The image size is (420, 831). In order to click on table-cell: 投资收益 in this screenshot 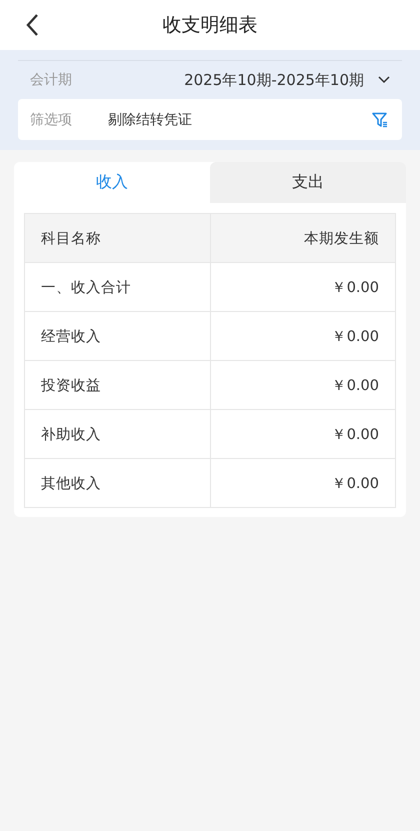, I will do `click(117, 385)`.